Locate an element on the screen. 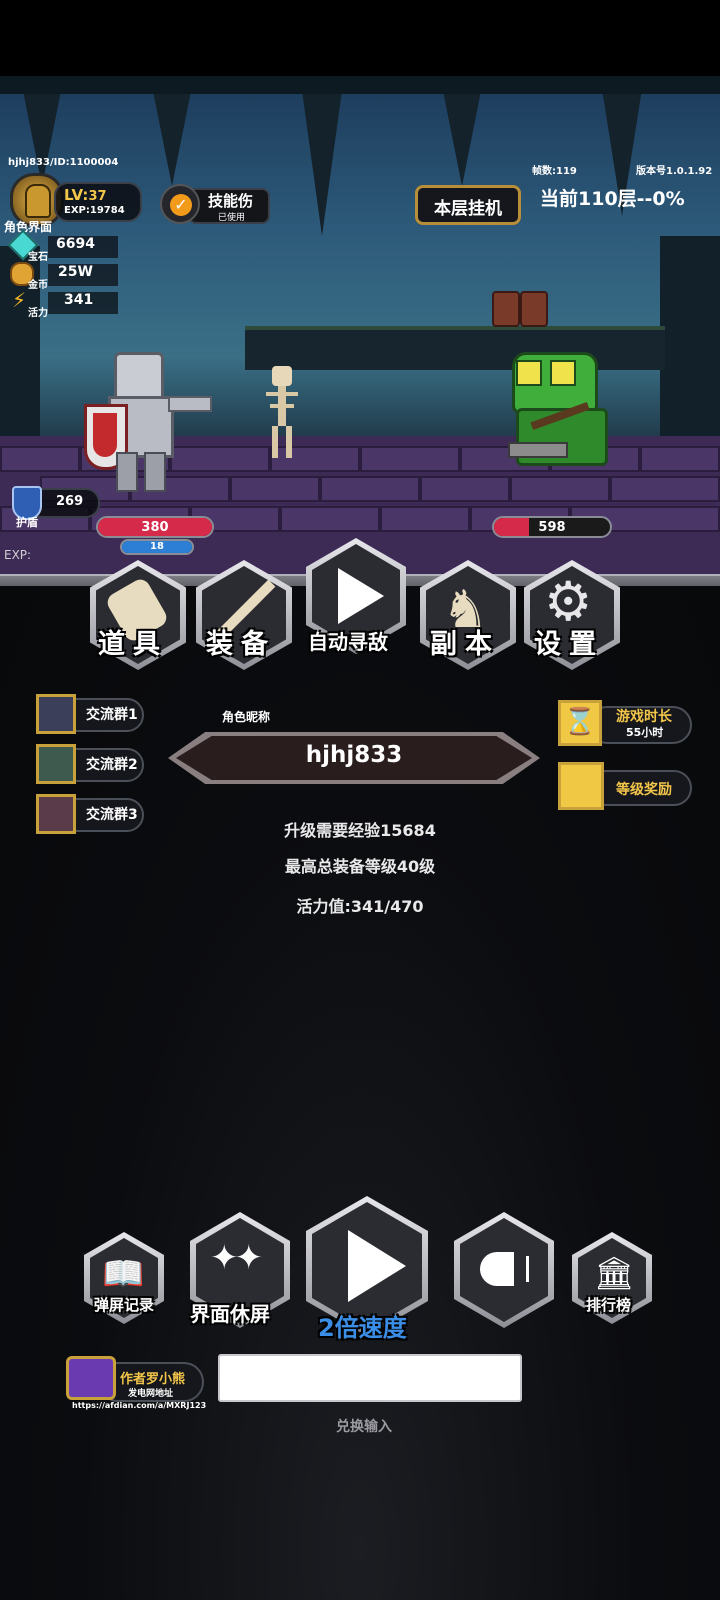 The image size is (720, 1600). hourglass-icon: ⌛ is located at coordinates (580, 723).